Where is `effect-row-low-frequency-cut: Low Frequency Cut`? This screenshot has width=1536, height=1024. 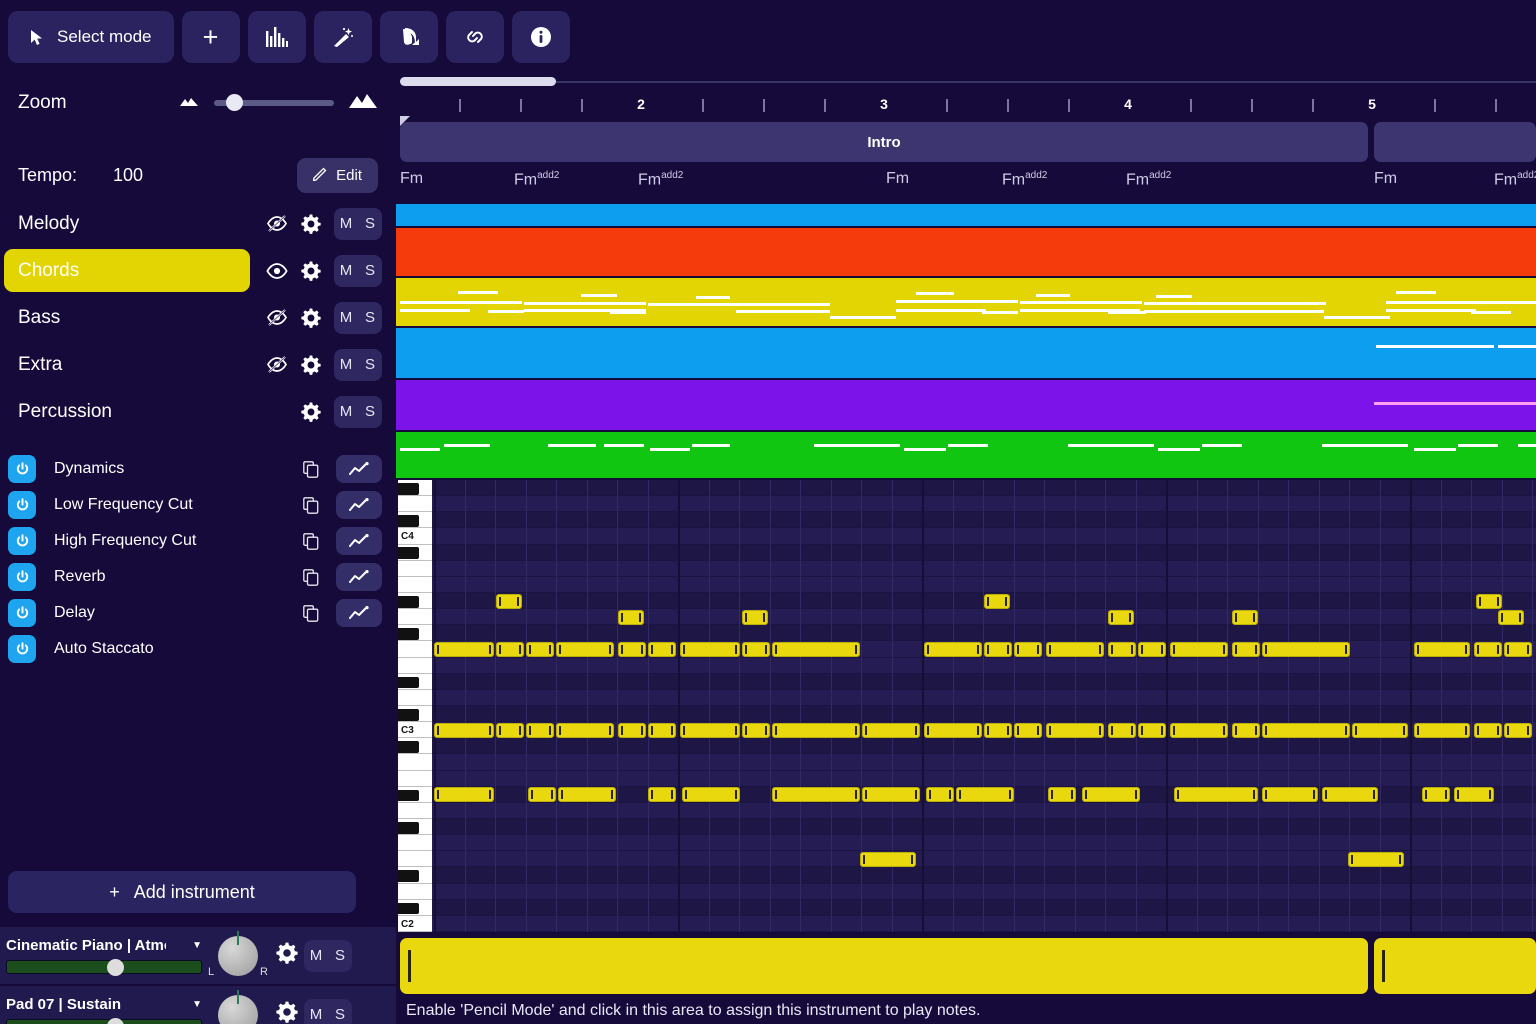
effect-row-low-frequency-cut: Low Frequency Cut is located at coordinates (198, 505).